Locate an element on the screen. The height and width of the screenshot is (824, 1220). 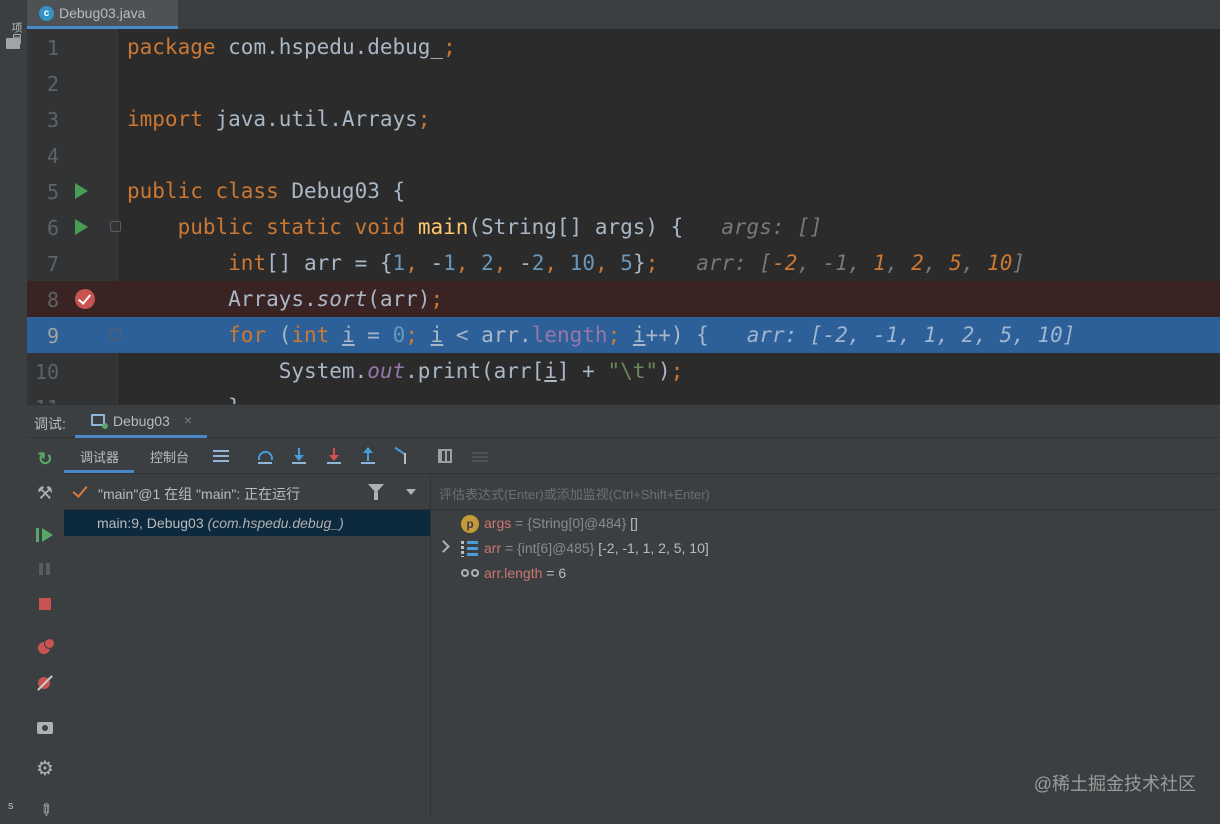
close-icon: × is located at coordinates (188, 420).